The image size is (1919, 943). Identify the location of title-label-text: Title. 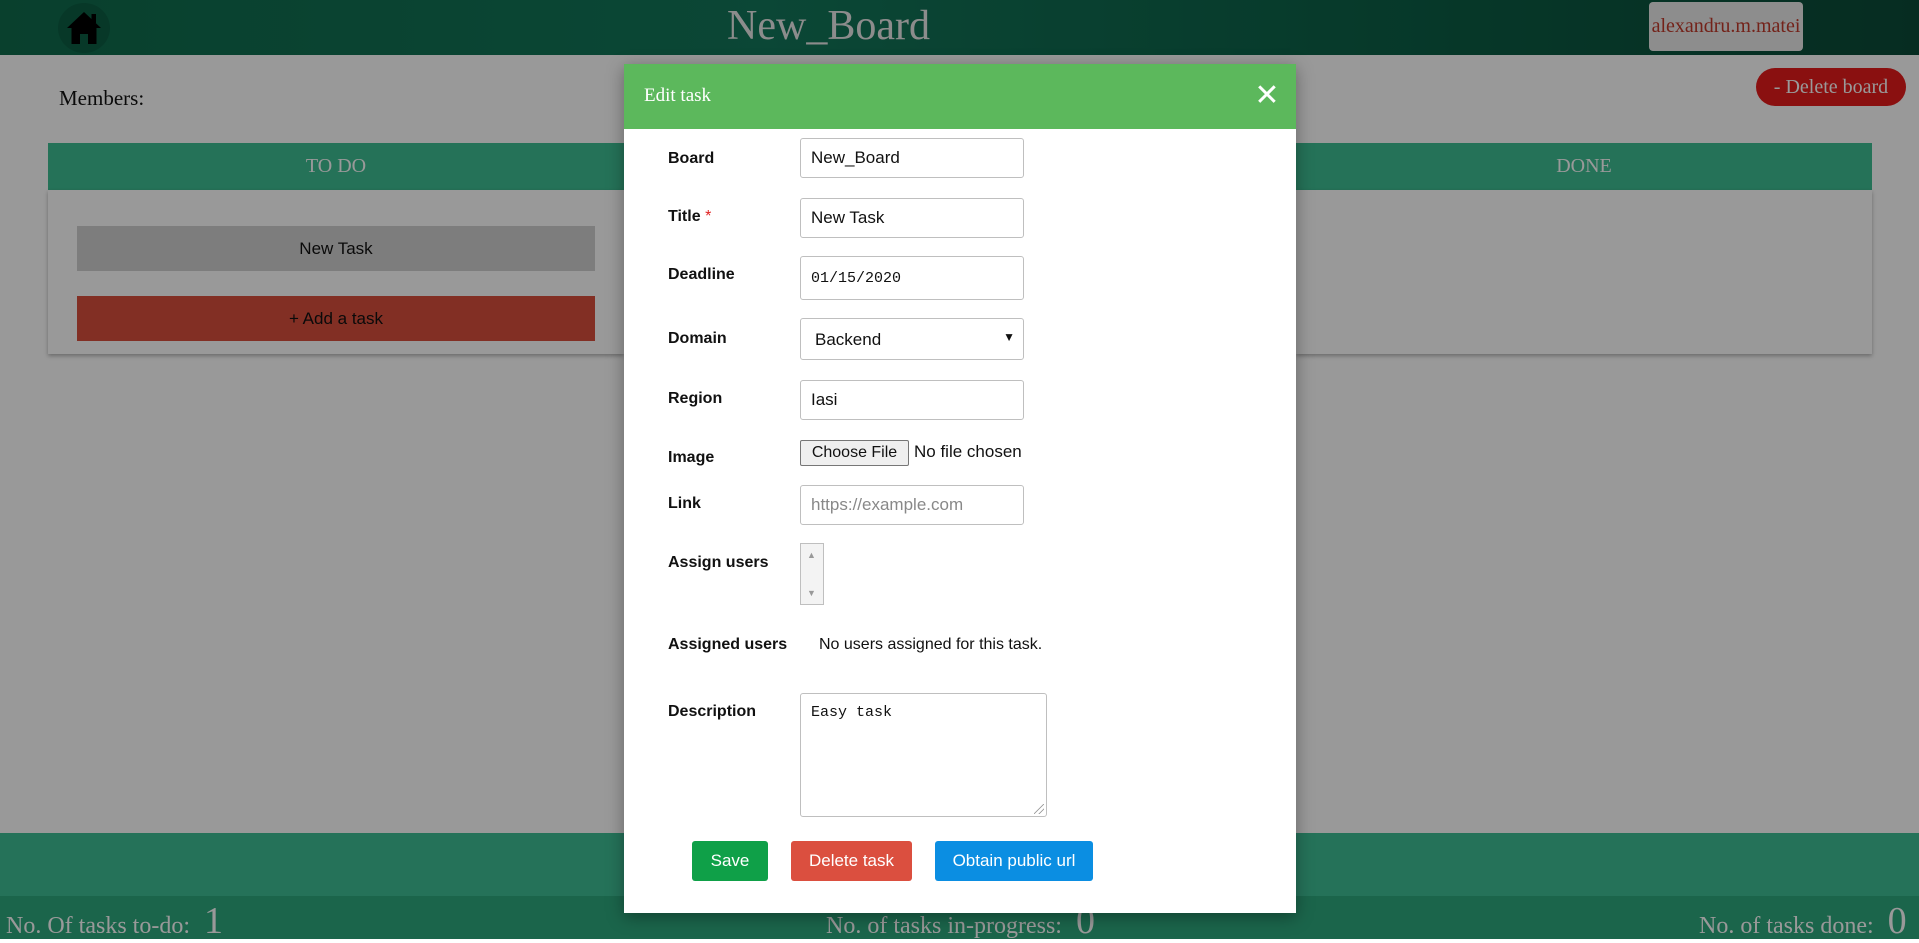
(684, 216).